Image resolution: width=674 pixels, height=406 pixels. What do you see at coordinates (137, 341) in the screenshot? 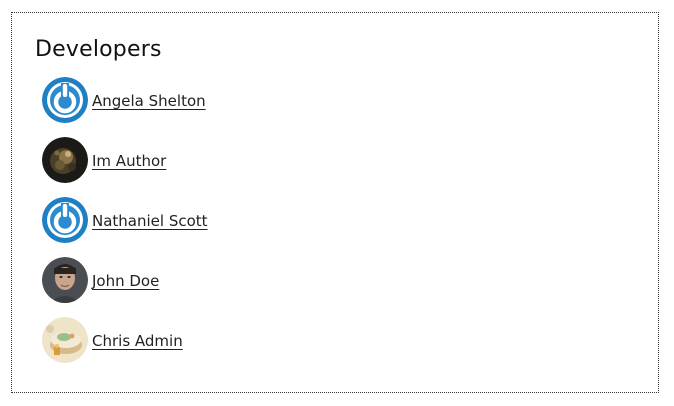
I see `developer-link-chris-admin: Chris Admin` at bounding box center [137, 341].